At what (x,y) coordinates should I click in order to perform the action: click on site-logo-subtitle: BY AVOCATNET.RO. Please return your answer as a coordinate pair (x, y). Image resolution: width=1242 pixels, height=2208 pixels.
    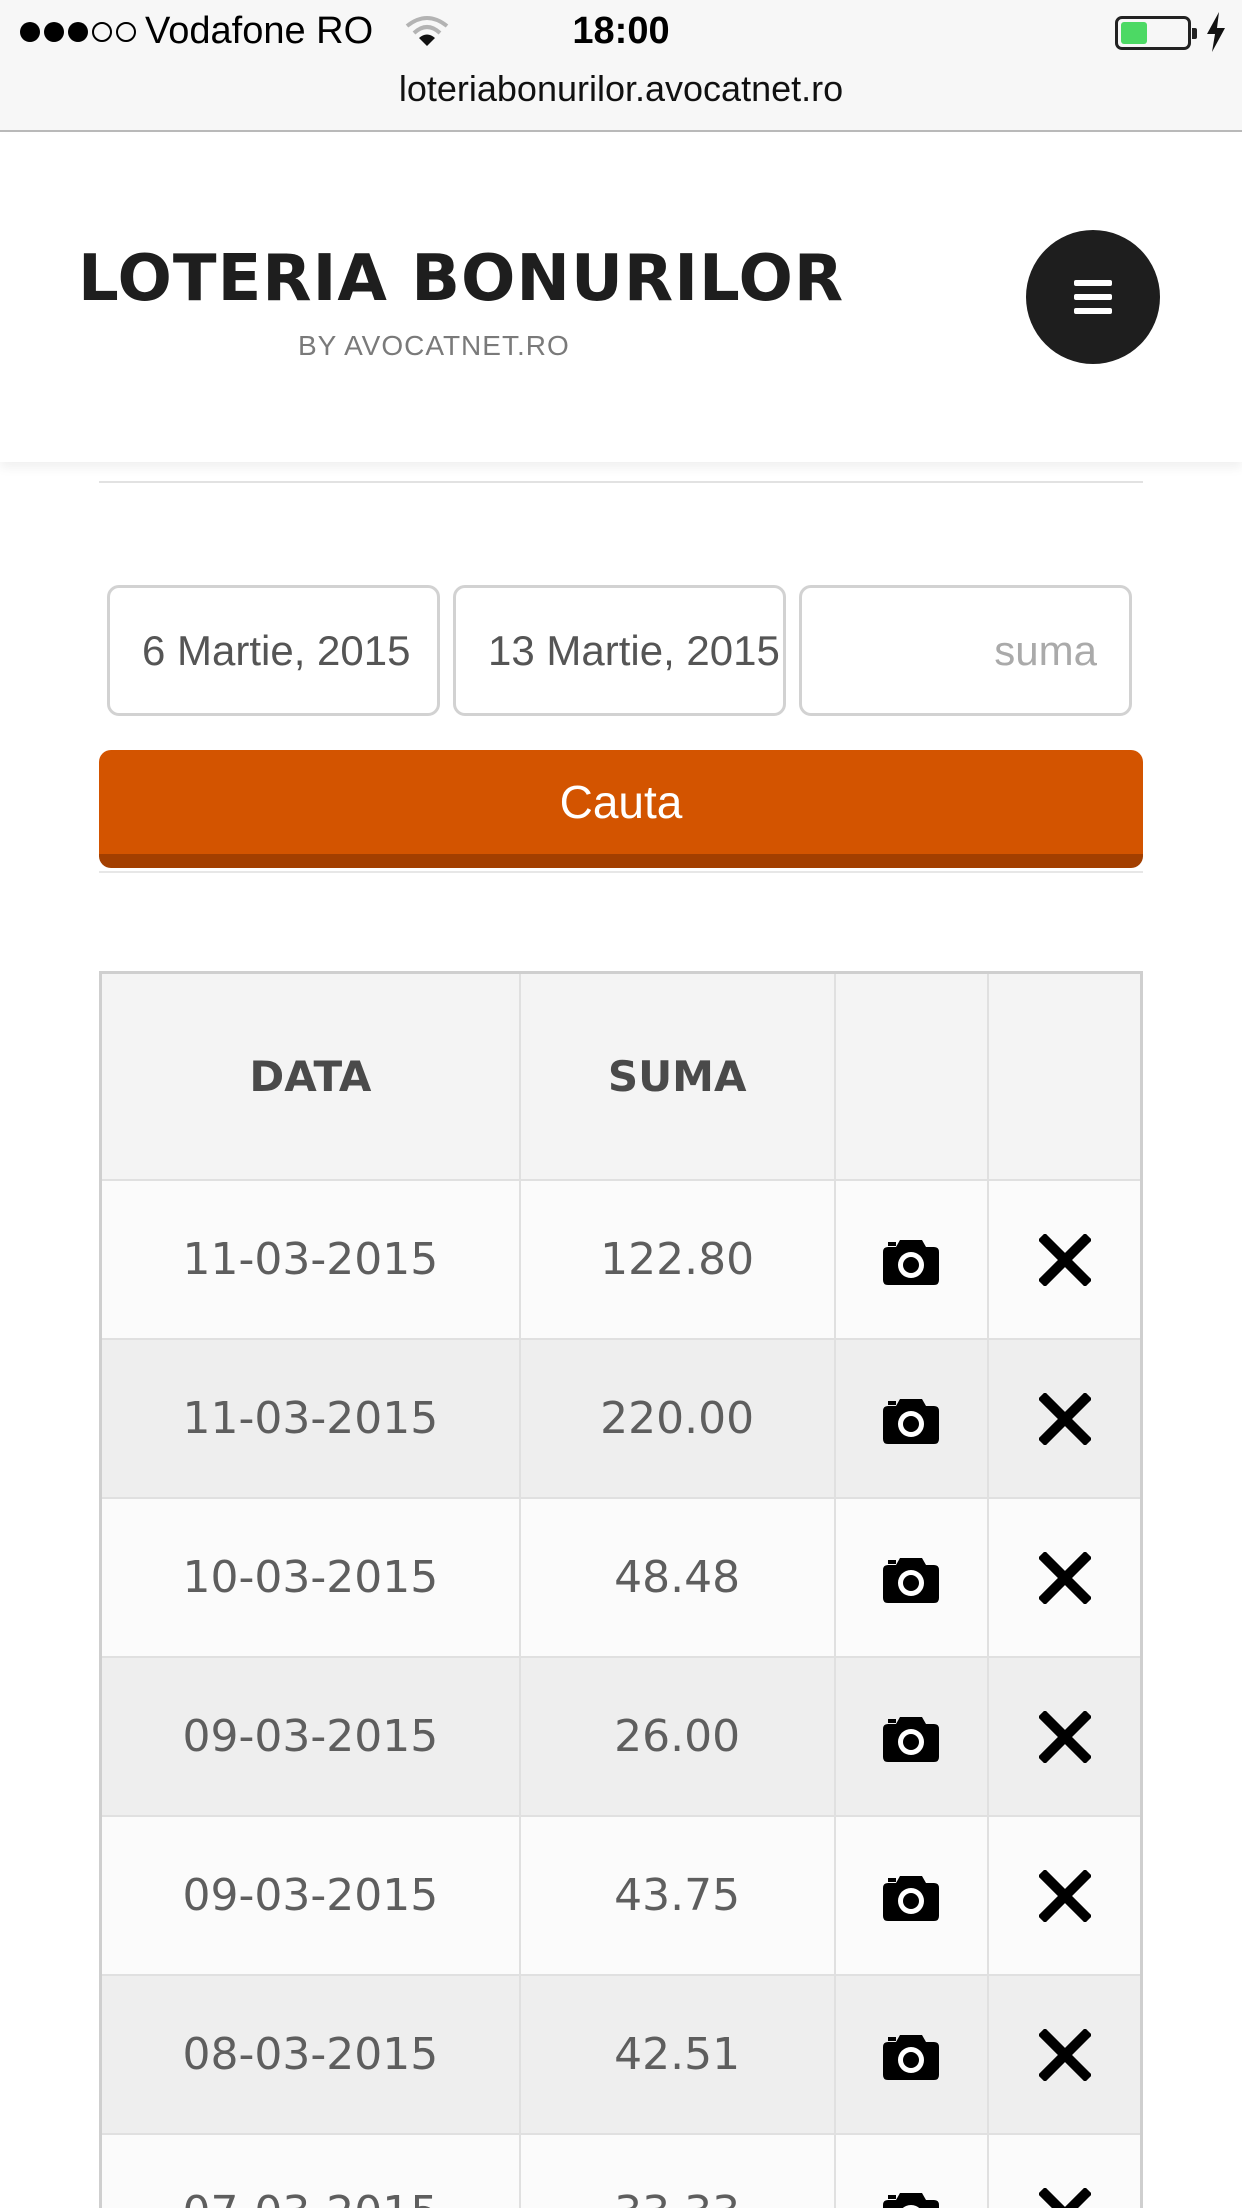
    Looking at the image, I should click on (434, 345).